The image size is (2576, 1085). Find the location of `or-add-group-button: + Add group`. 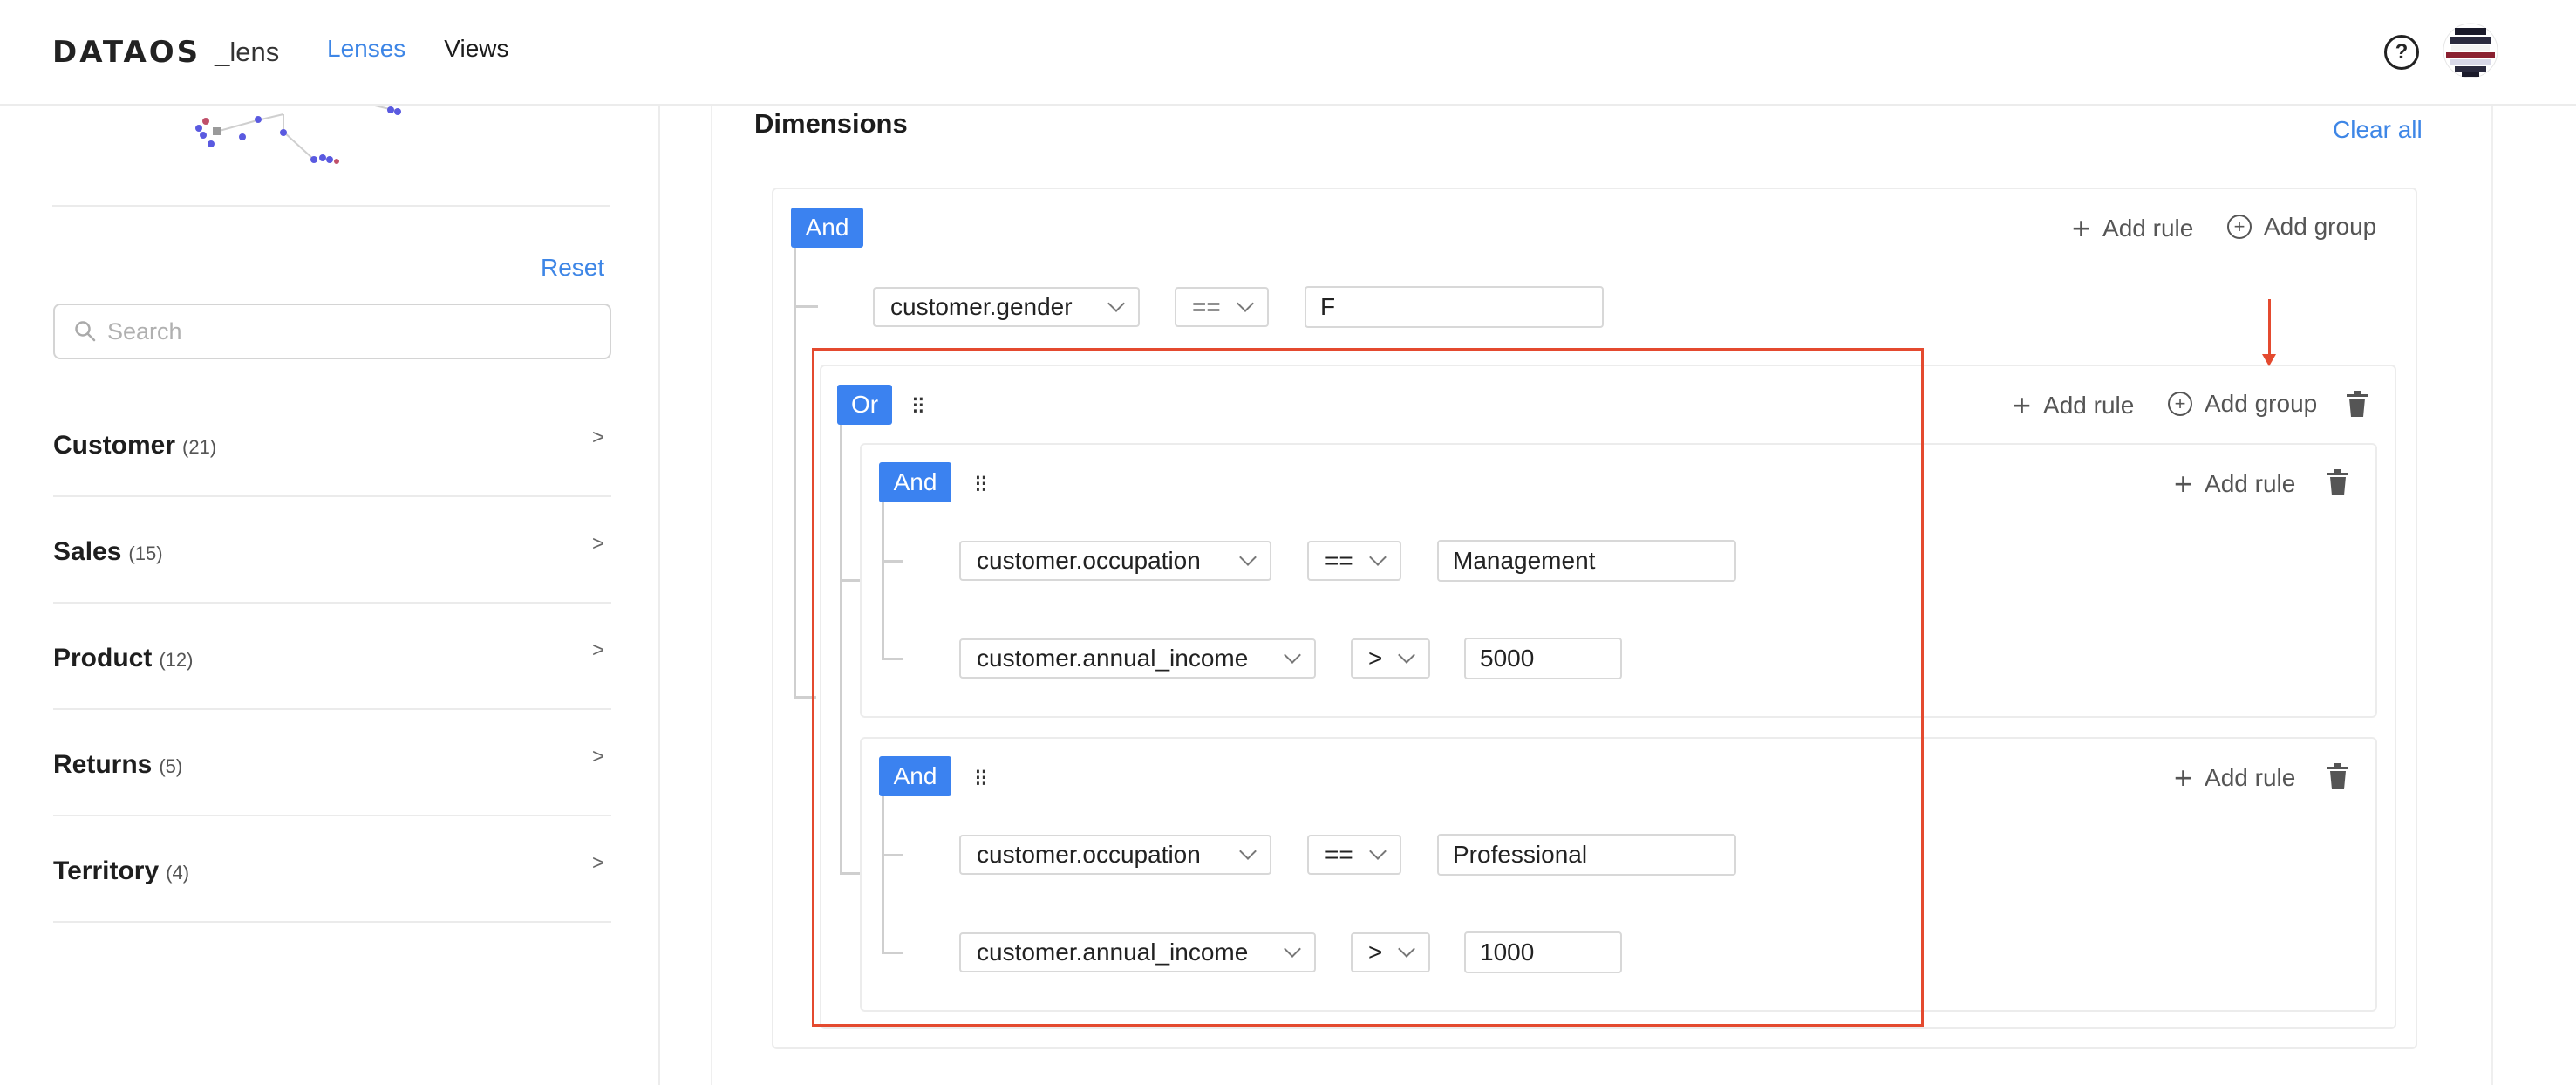

or-add-group-button: + Add group is located at coordinates (2242, 404).